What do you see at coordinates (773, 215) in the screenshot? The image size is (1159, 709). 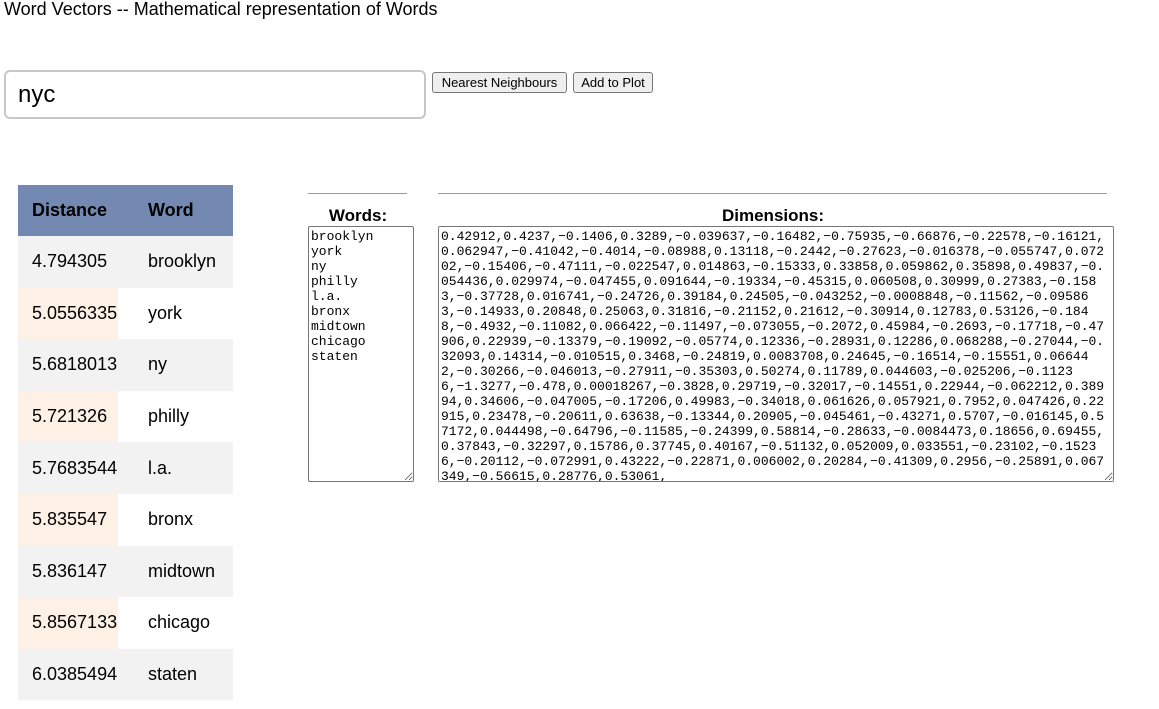 I see `dimensions-label: Dimensions:` at bounding box center [773, 215].